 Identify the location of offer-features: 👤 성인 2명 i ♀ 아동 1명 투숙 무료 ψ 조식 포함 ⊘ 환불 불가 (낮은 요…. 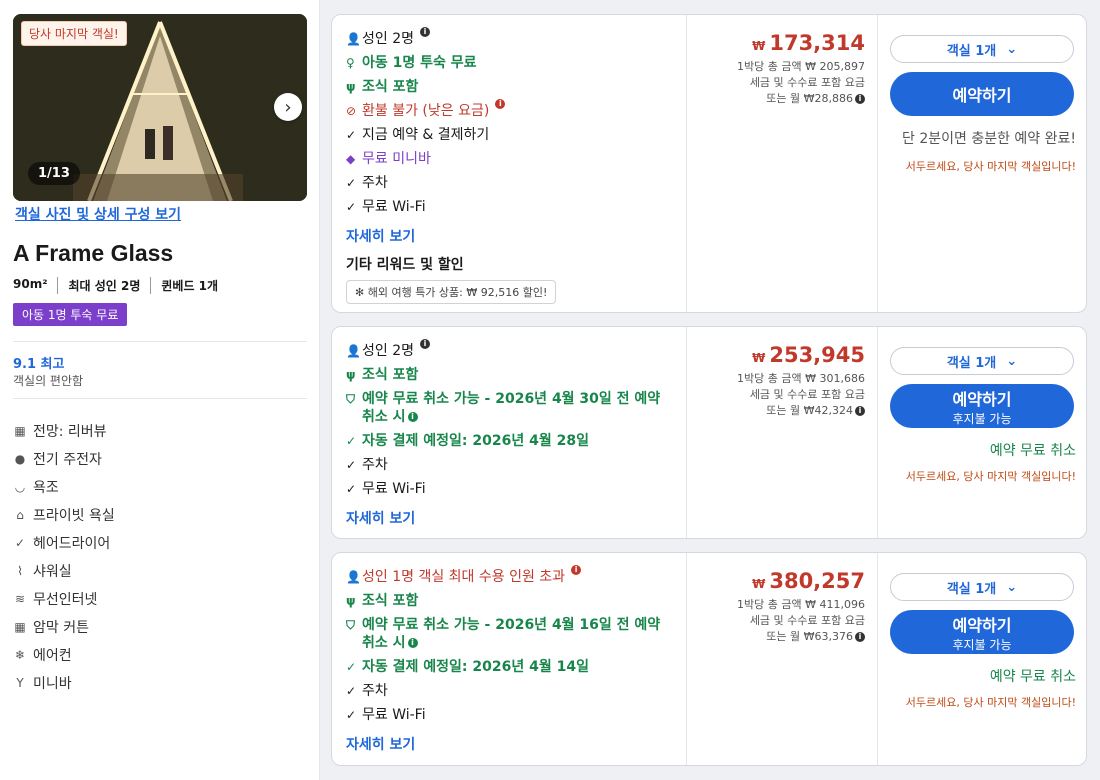
(509, 163).